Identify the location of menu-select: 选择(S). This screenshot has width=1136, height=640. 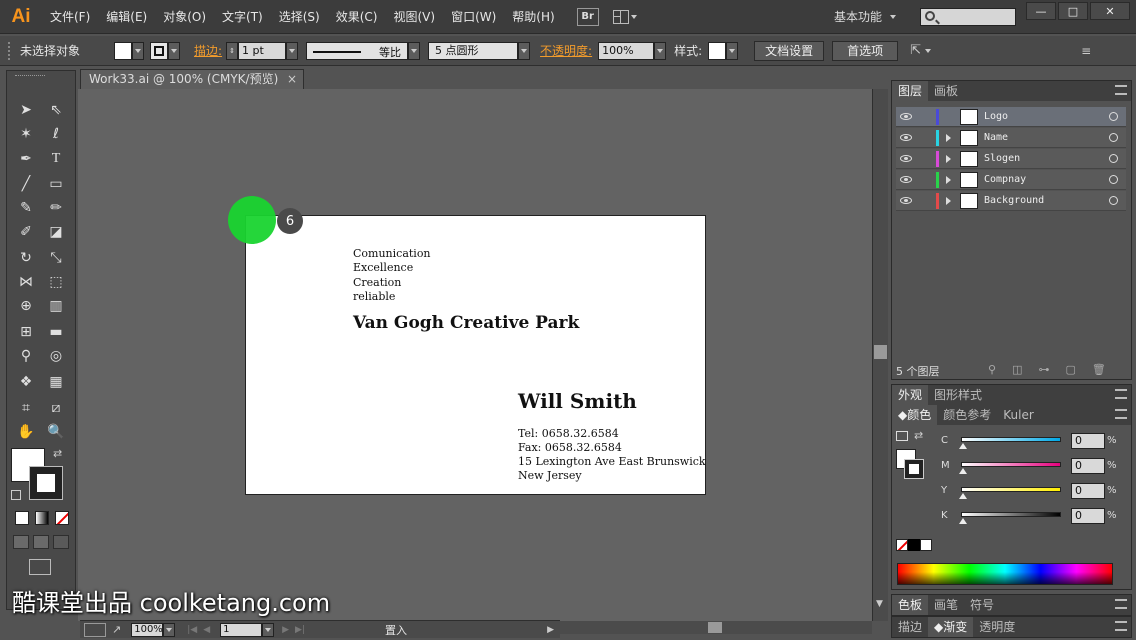
(299, 17).